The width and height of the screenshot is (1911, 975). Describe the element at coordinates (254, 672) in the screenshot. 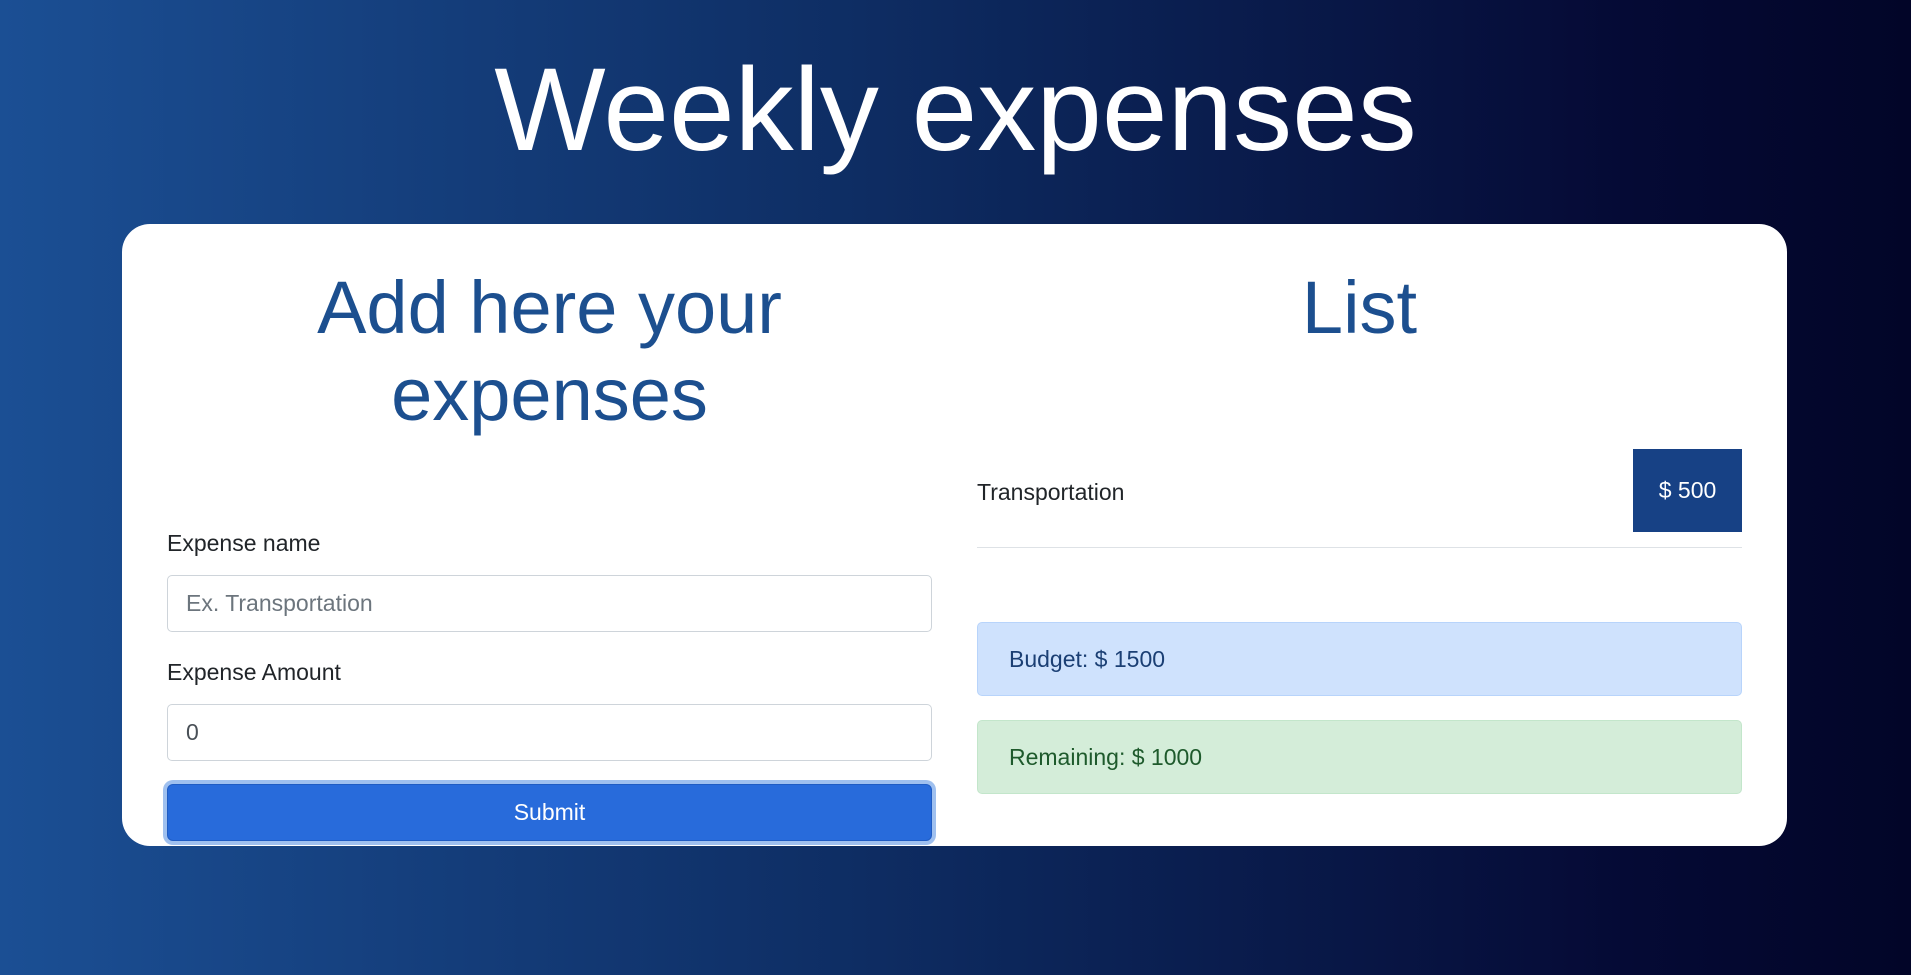

I see `expense-amount-label: Expense Amount` at that location.